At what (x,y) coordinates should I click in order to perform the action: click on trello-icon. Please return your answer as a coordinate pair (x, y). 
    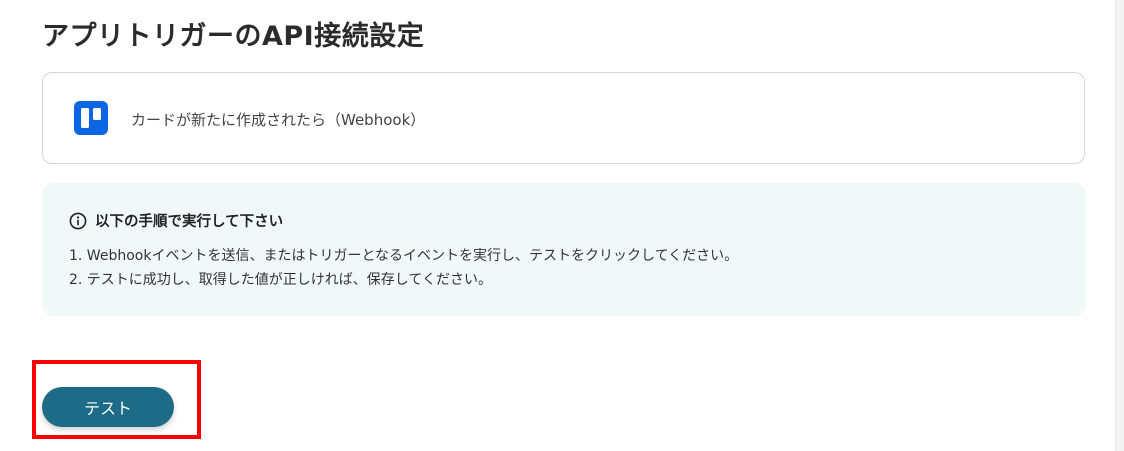
    Looking at the image, I should click on (91, 118).